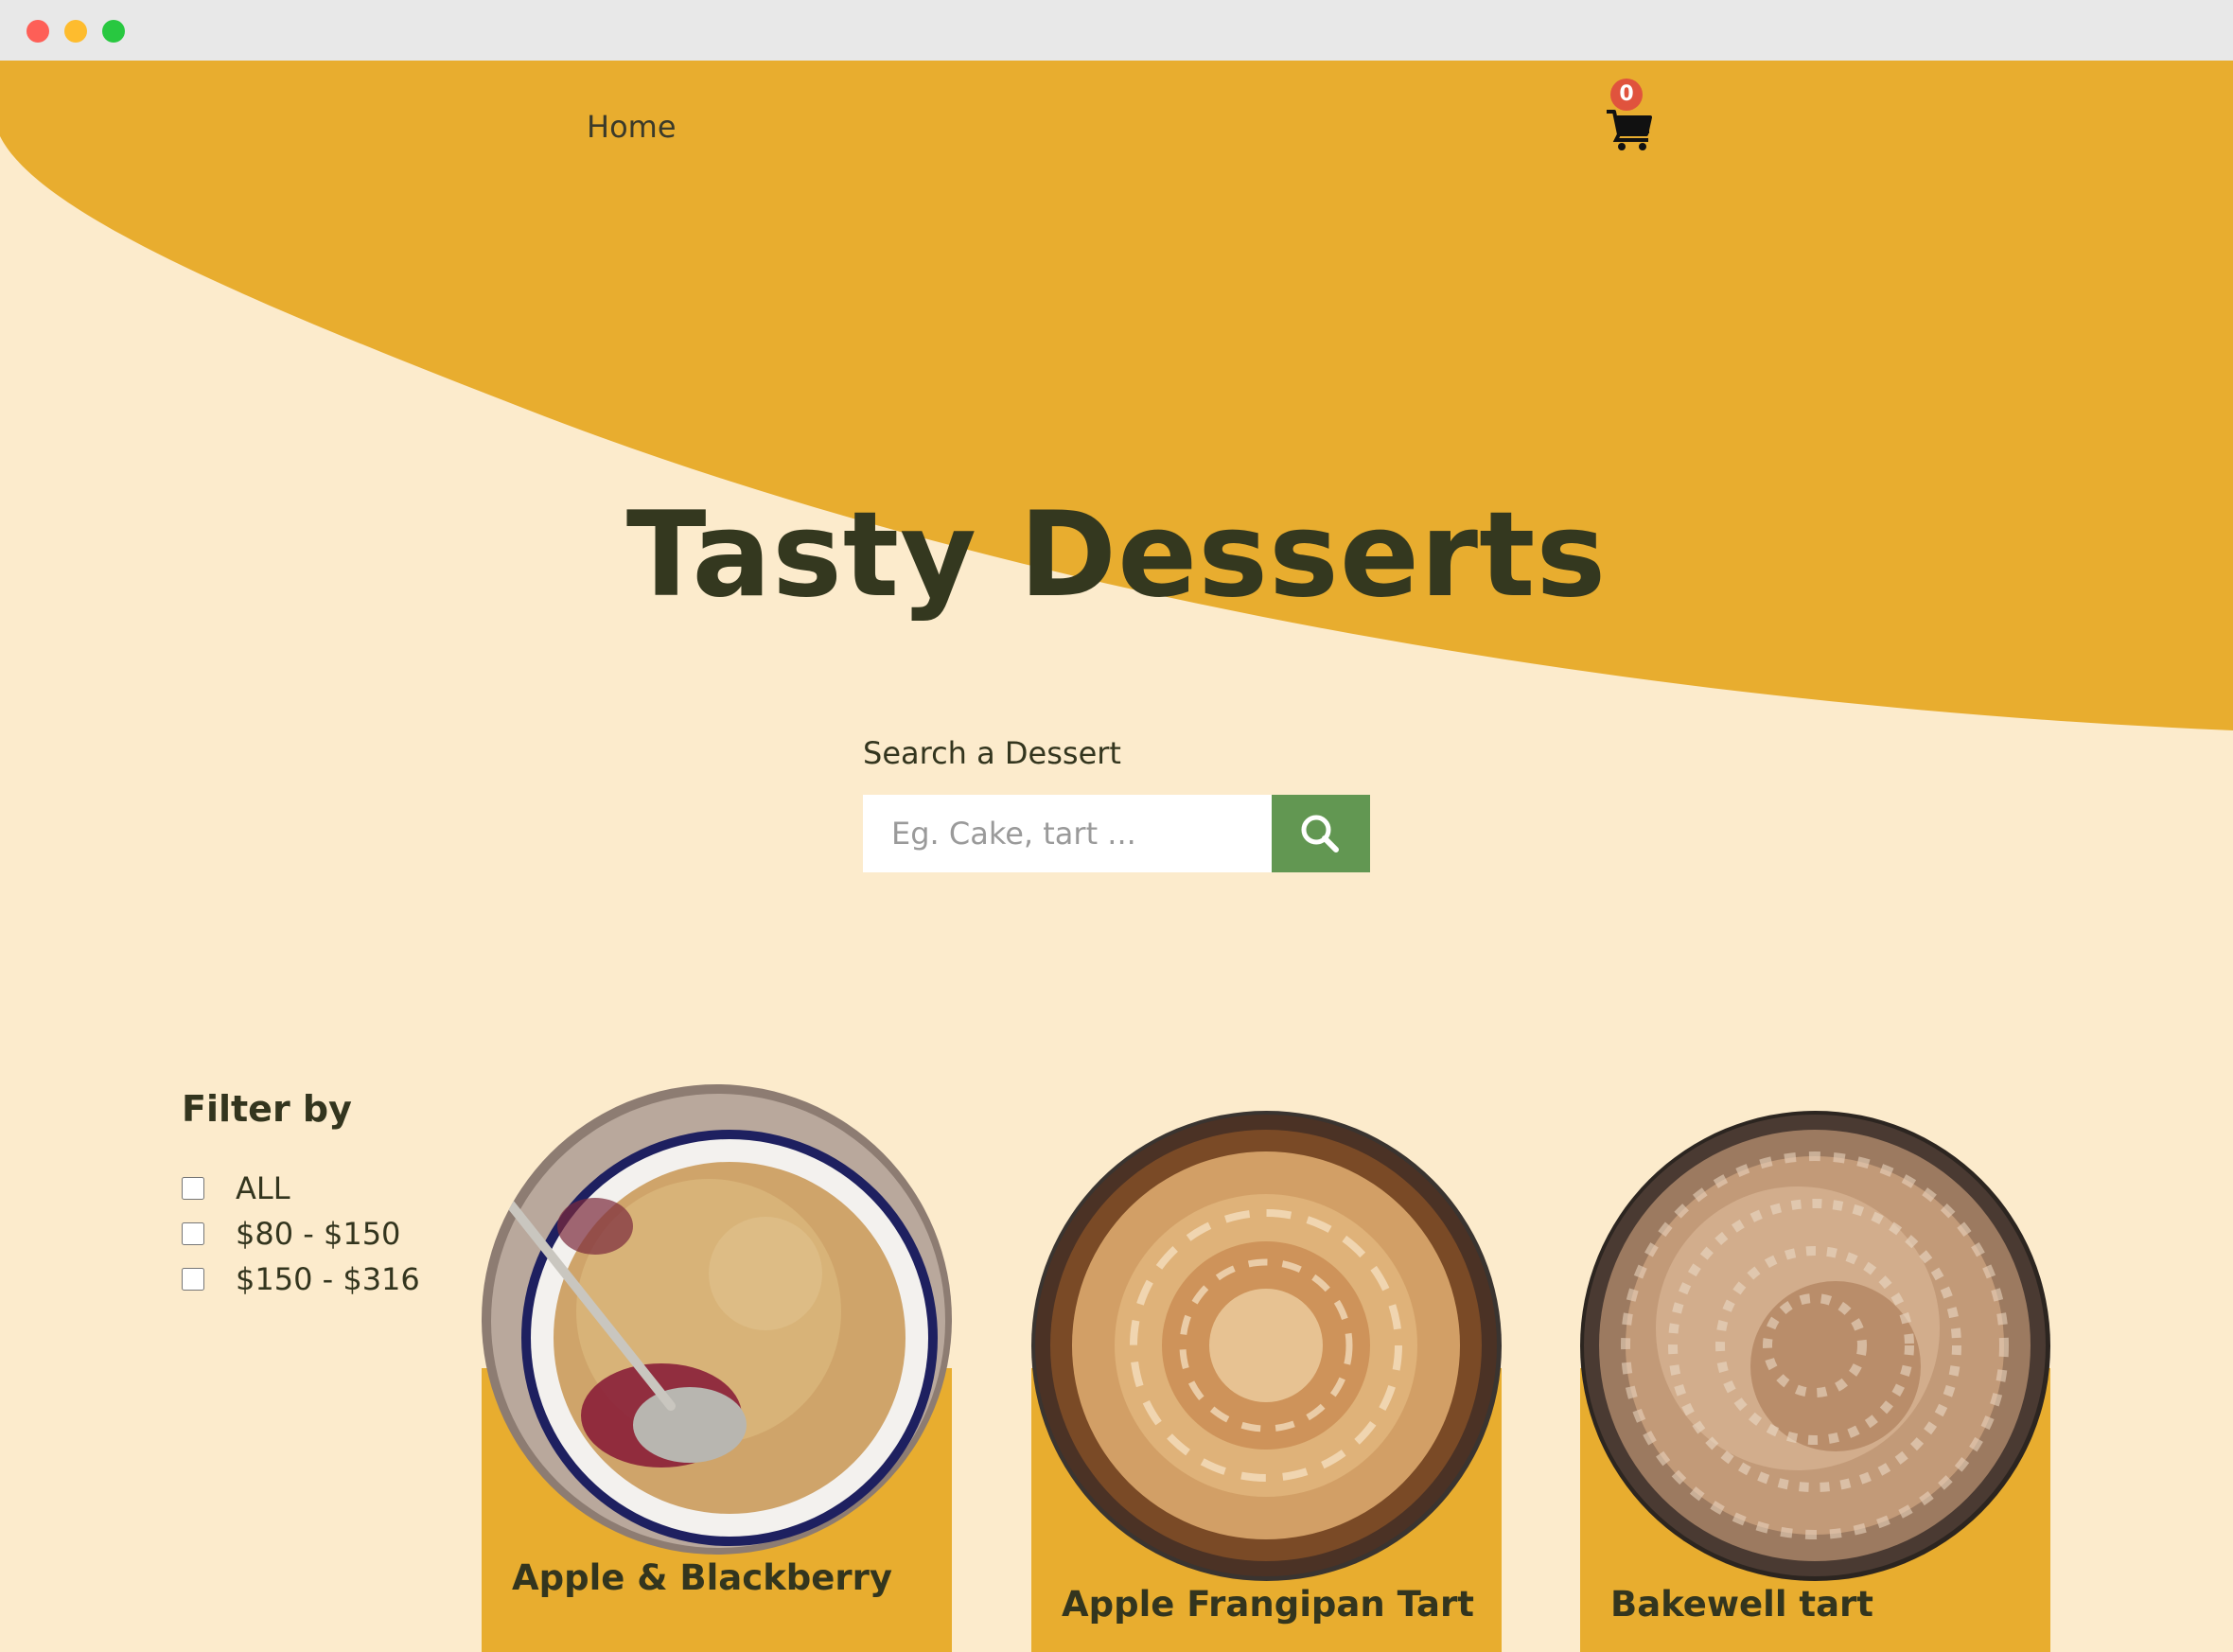  Describe the element at coordinates (263, 1188) in the screenshot. I see `filter-option-label: ALL` at that location.